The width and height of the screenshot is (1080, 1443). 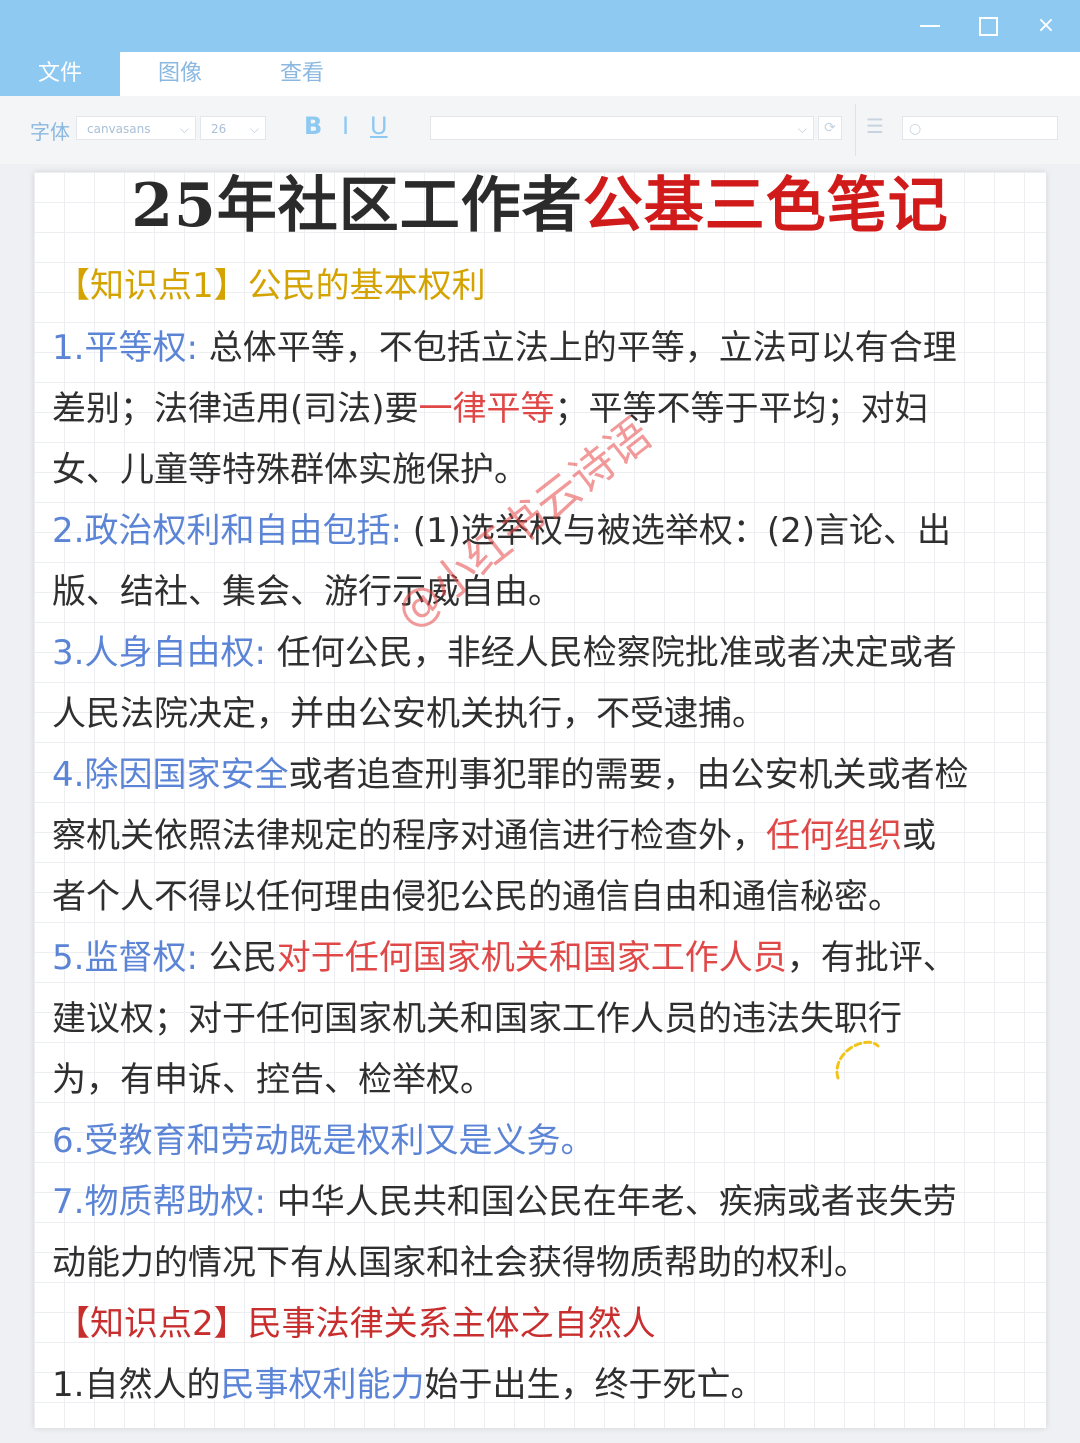 What do you see at coordinates (980, 128) in the screenshot?
I see `search-input: ○` at bounding box center [980, 128].